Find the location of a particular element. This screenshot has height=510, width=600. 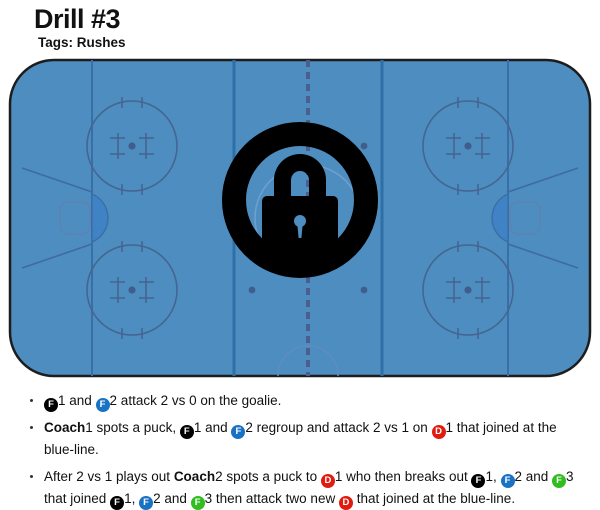

neutral-dot-top-left is located at coordinates (252, 146).